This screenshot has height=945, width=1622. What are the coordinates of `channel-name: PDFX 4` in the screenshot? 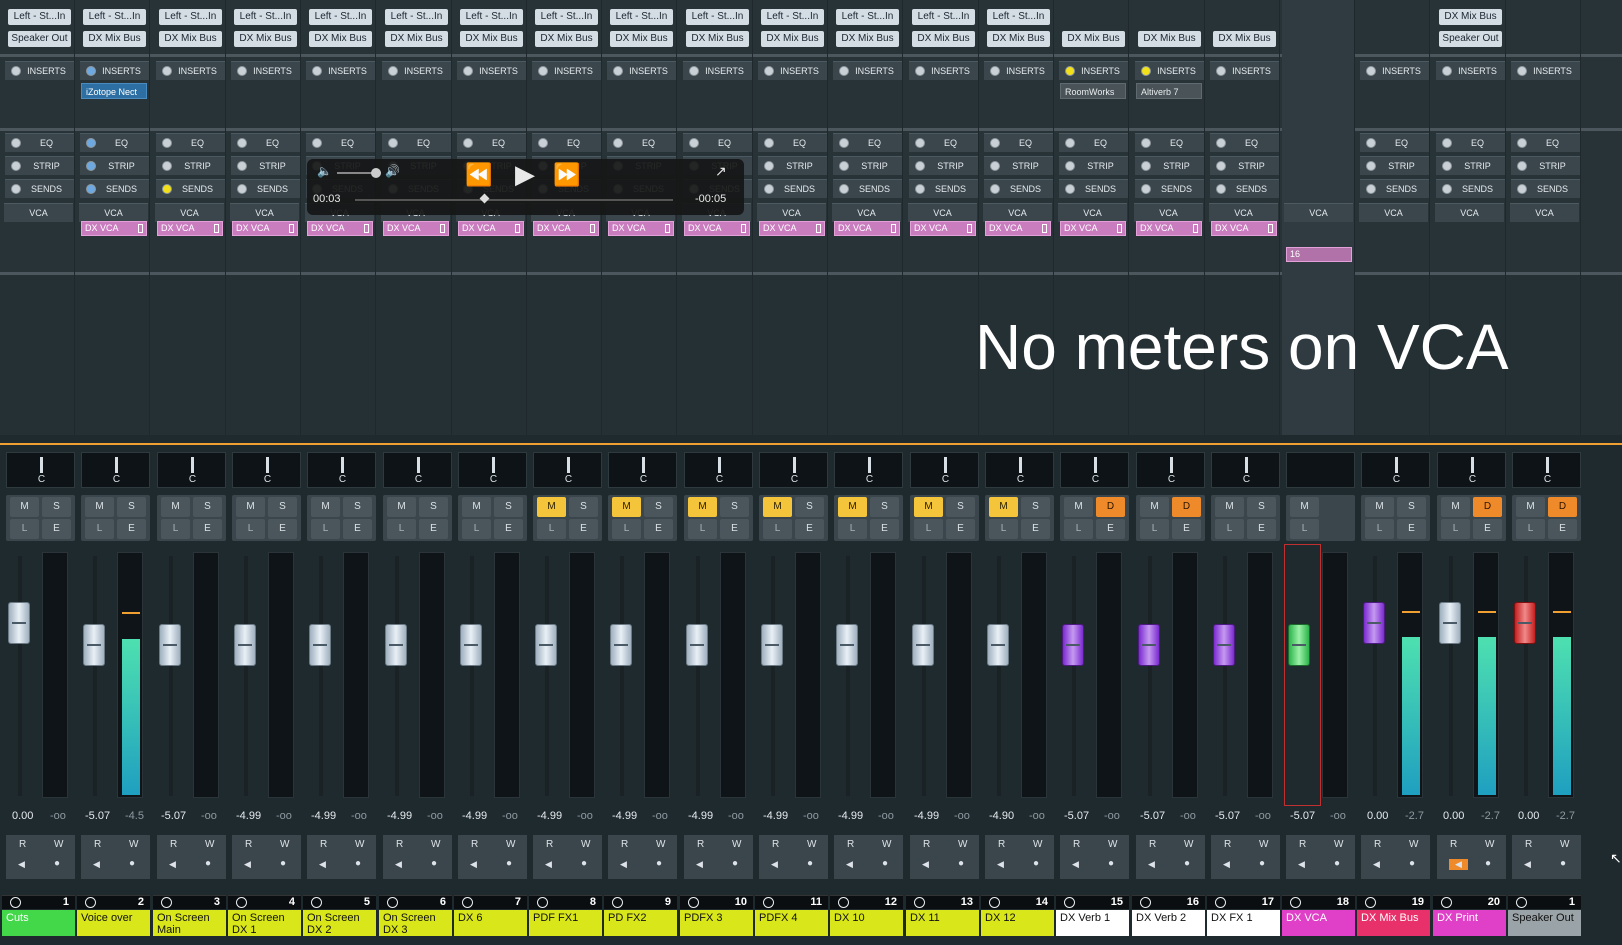 It's located at (791, 923).